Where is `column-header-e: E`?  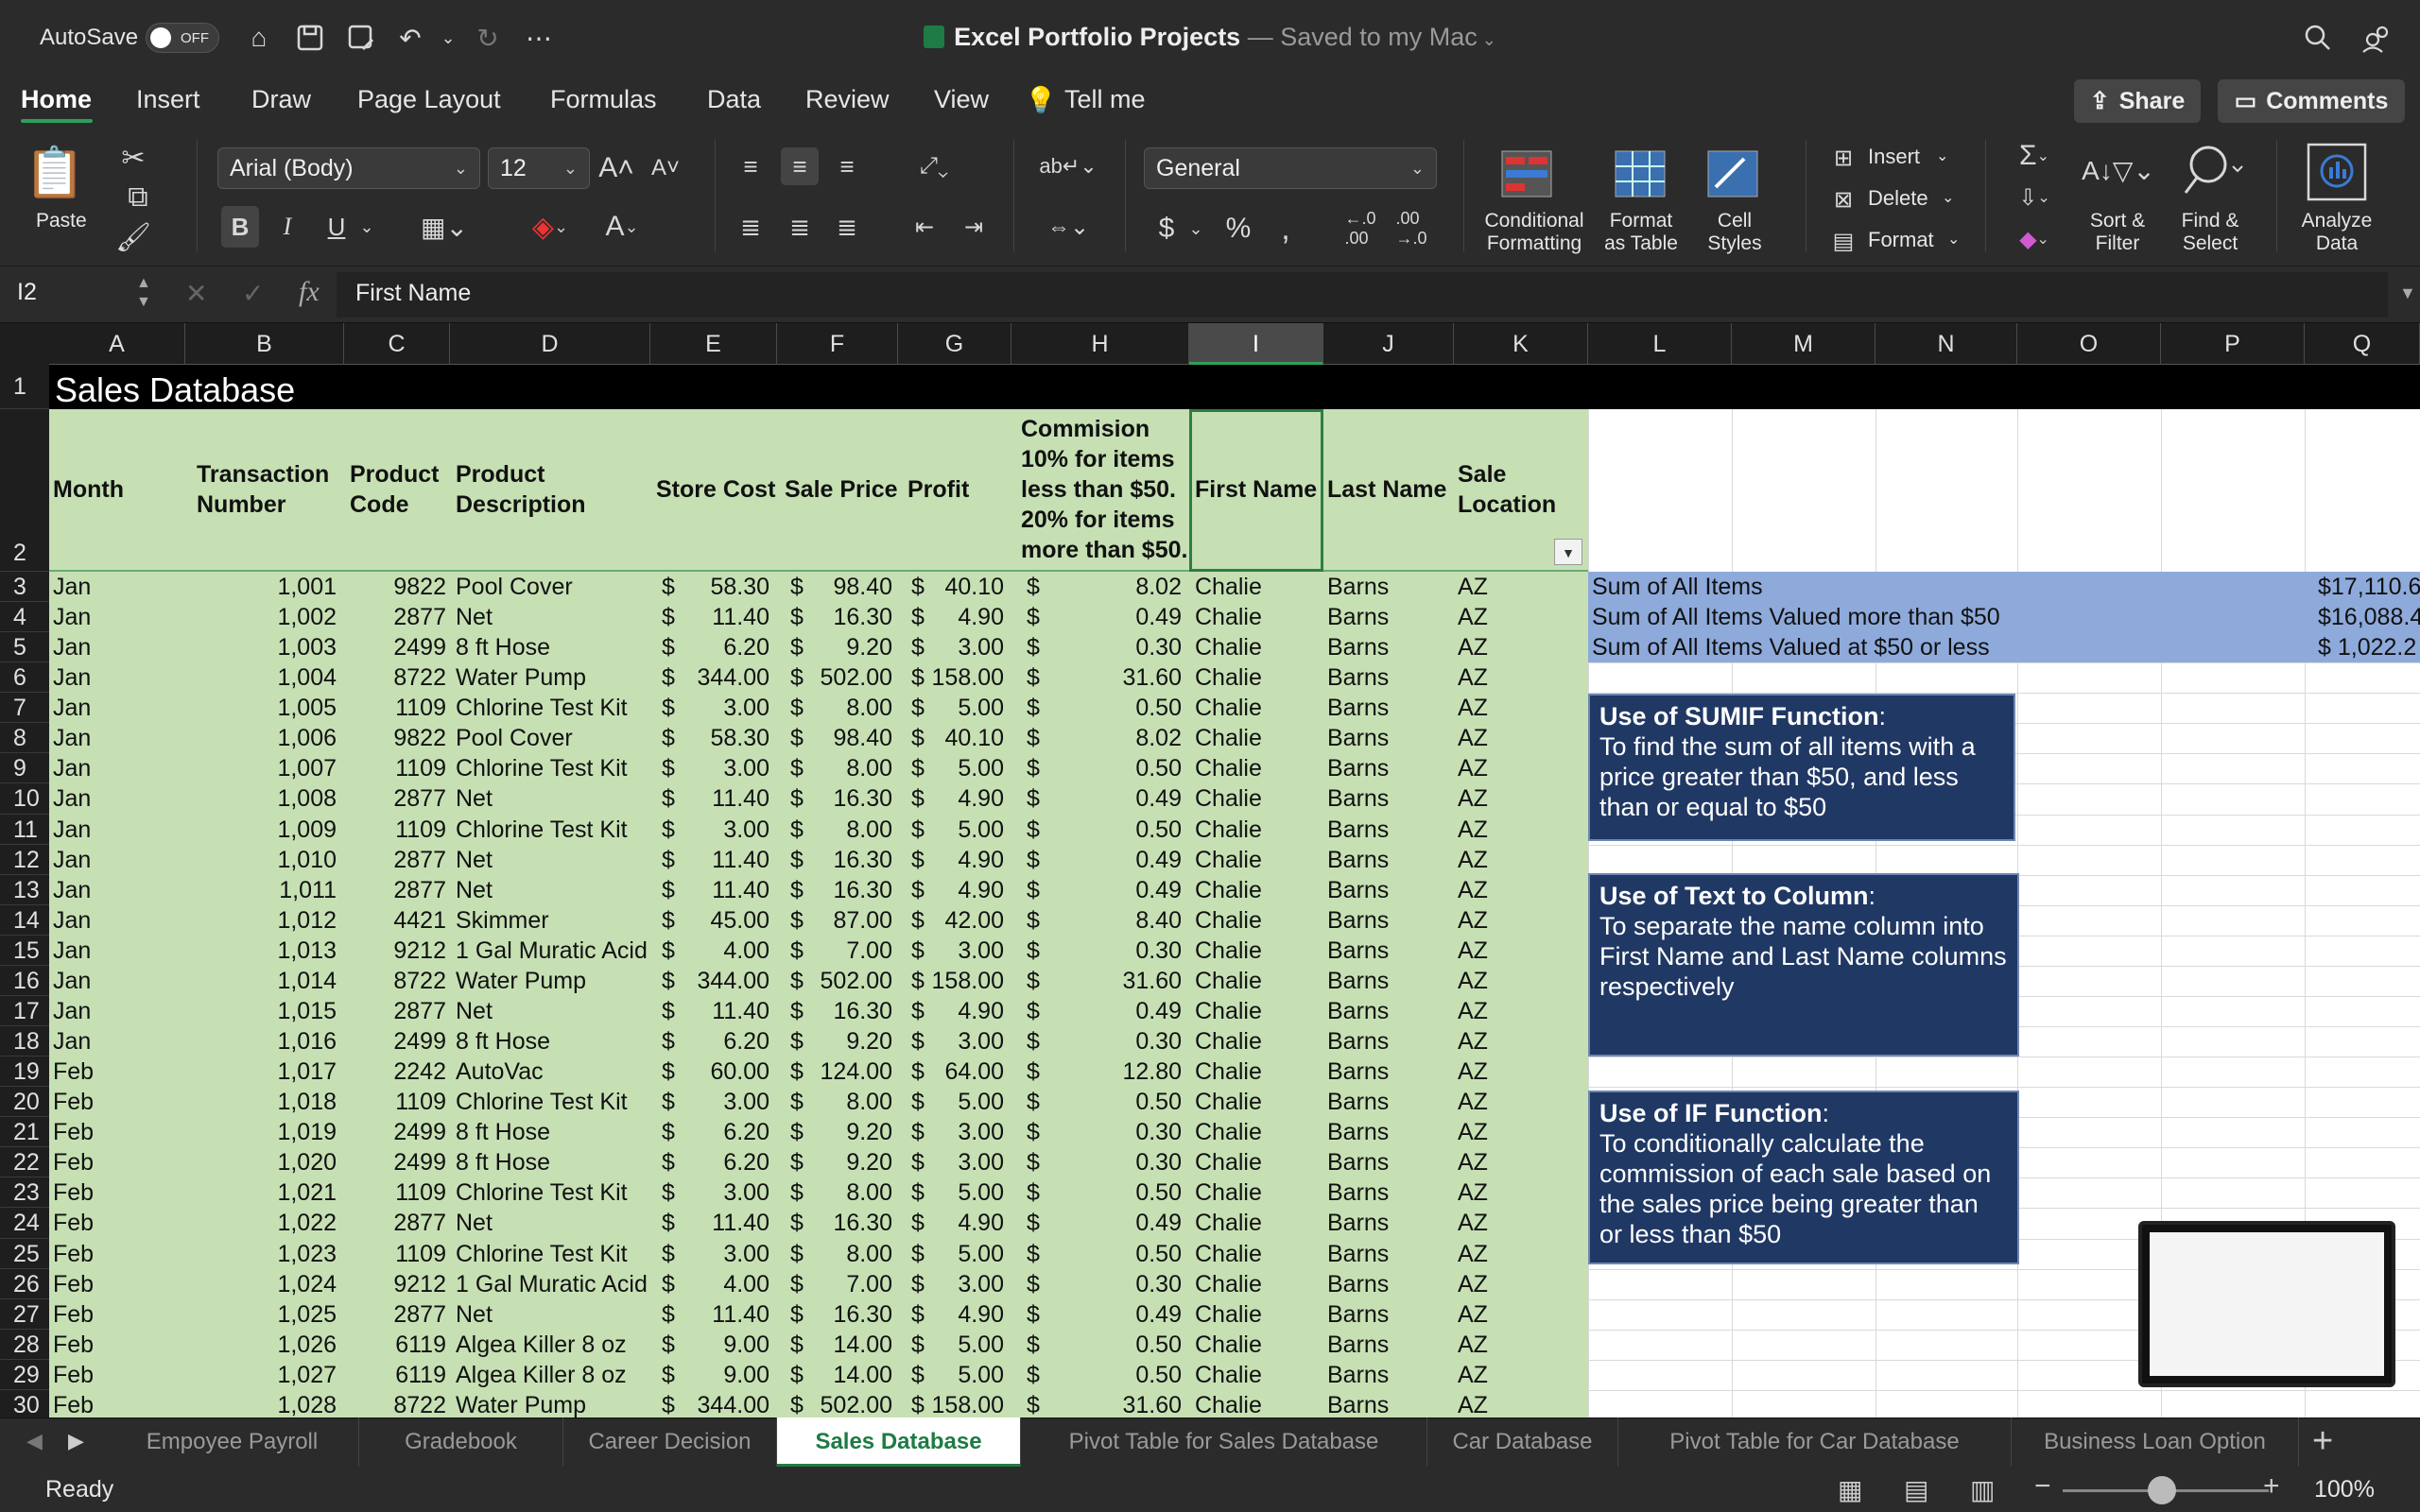 column-header-e: E is located at coordinates (713, 344).